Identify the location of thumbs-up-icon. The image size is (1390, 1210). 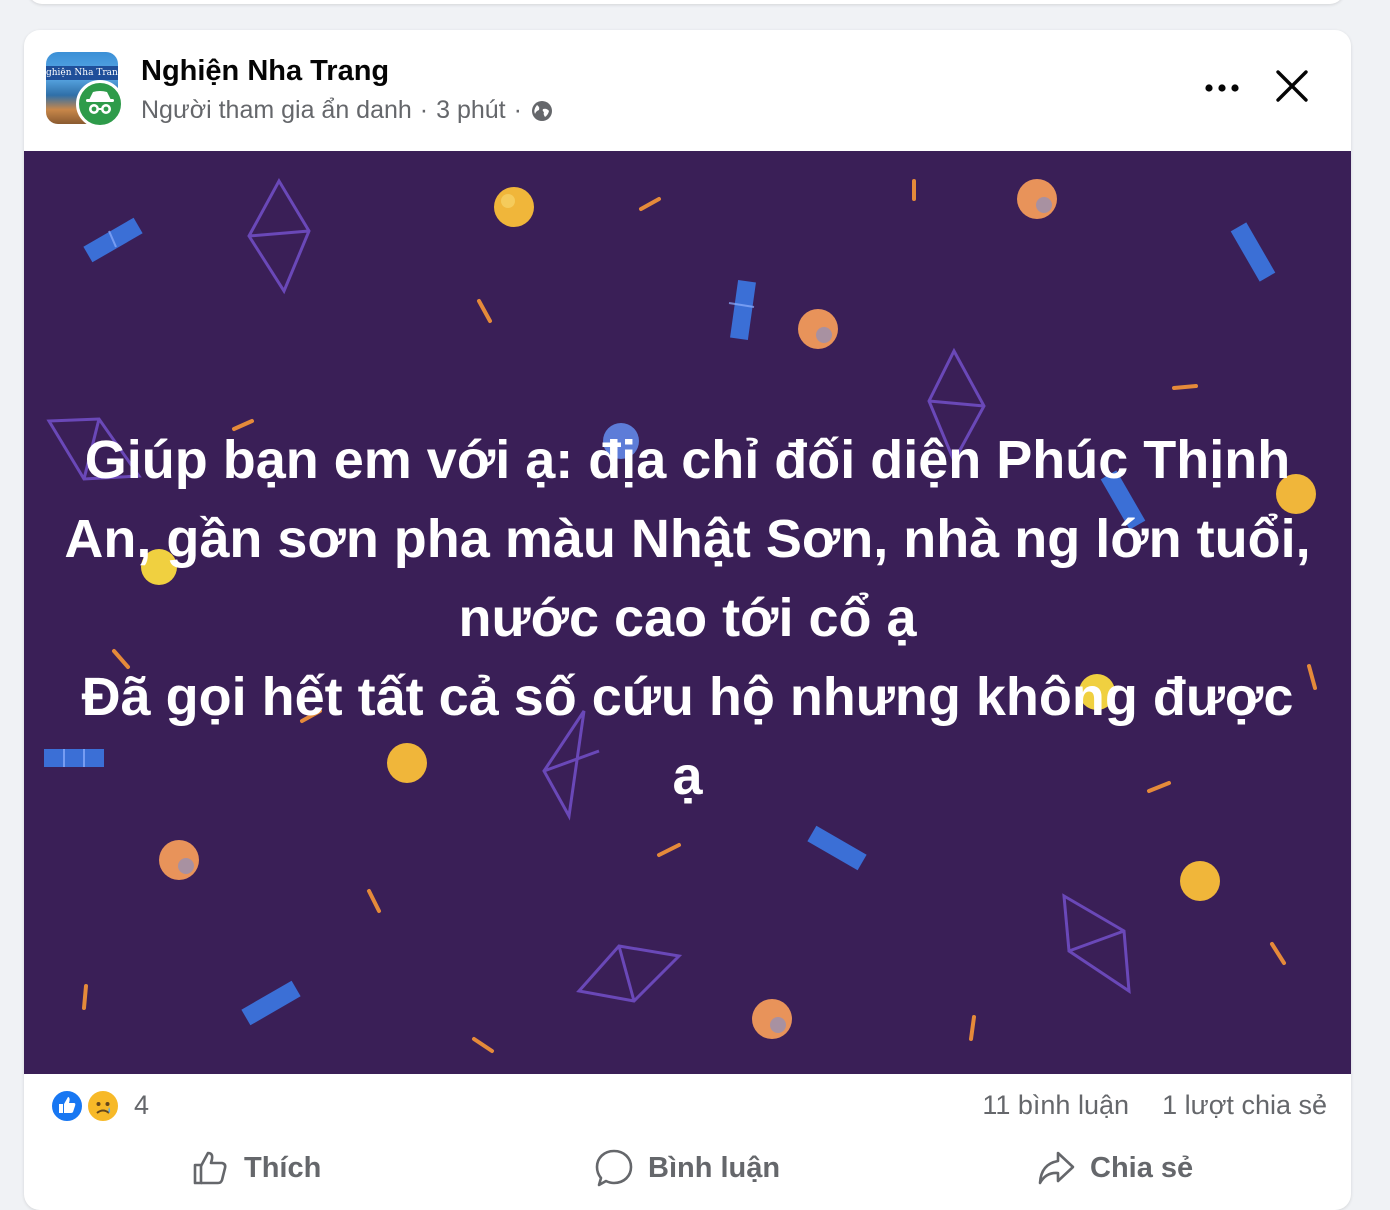
(210, 1168).